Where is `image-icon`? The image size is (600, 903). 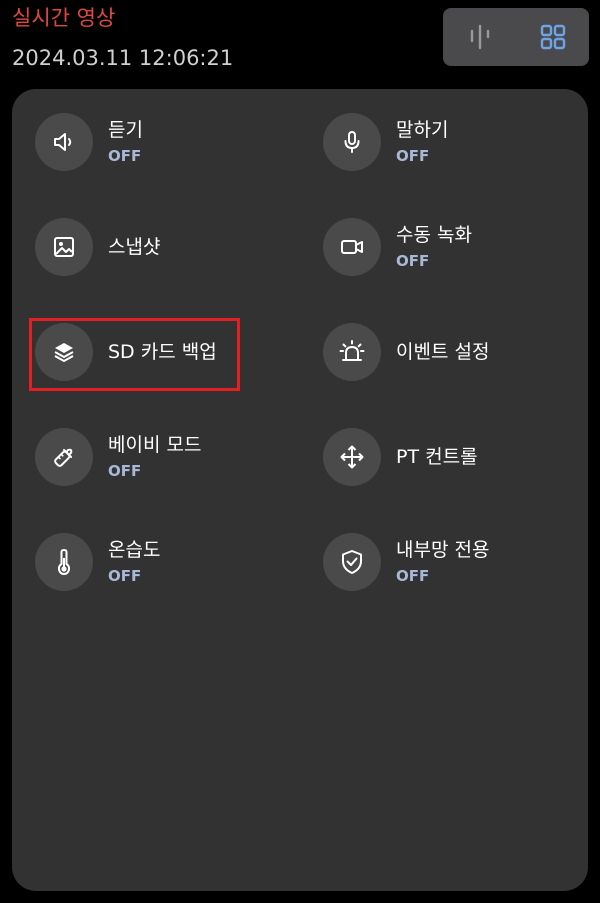 image-icon is located at coordinates (64, 247).